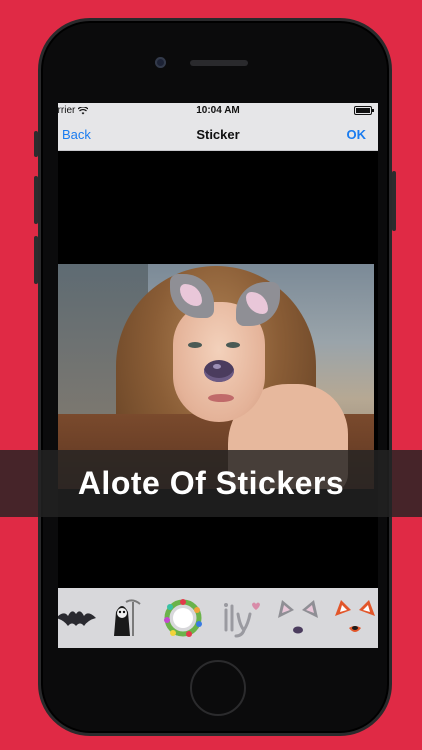 This screenshot has height=750, width=422. What do you see at coordinates (218, 688) in the screenshot?
I see `home-button` at bounding box center [218, 688].